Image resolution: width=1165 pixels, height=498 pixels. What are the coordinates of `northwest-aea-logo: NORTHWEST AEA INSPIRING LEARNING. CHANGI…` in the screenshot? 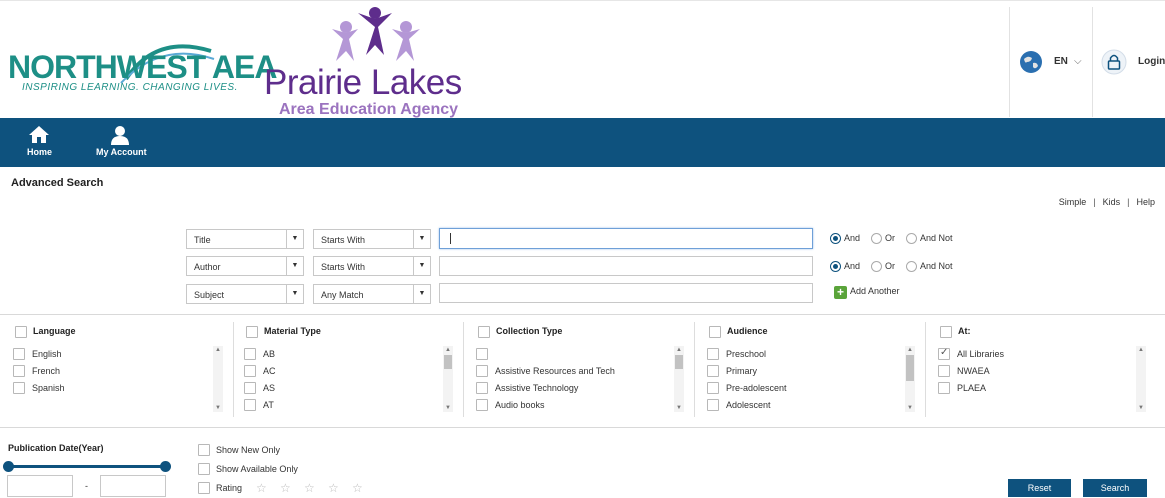 It's located at (142, 68).